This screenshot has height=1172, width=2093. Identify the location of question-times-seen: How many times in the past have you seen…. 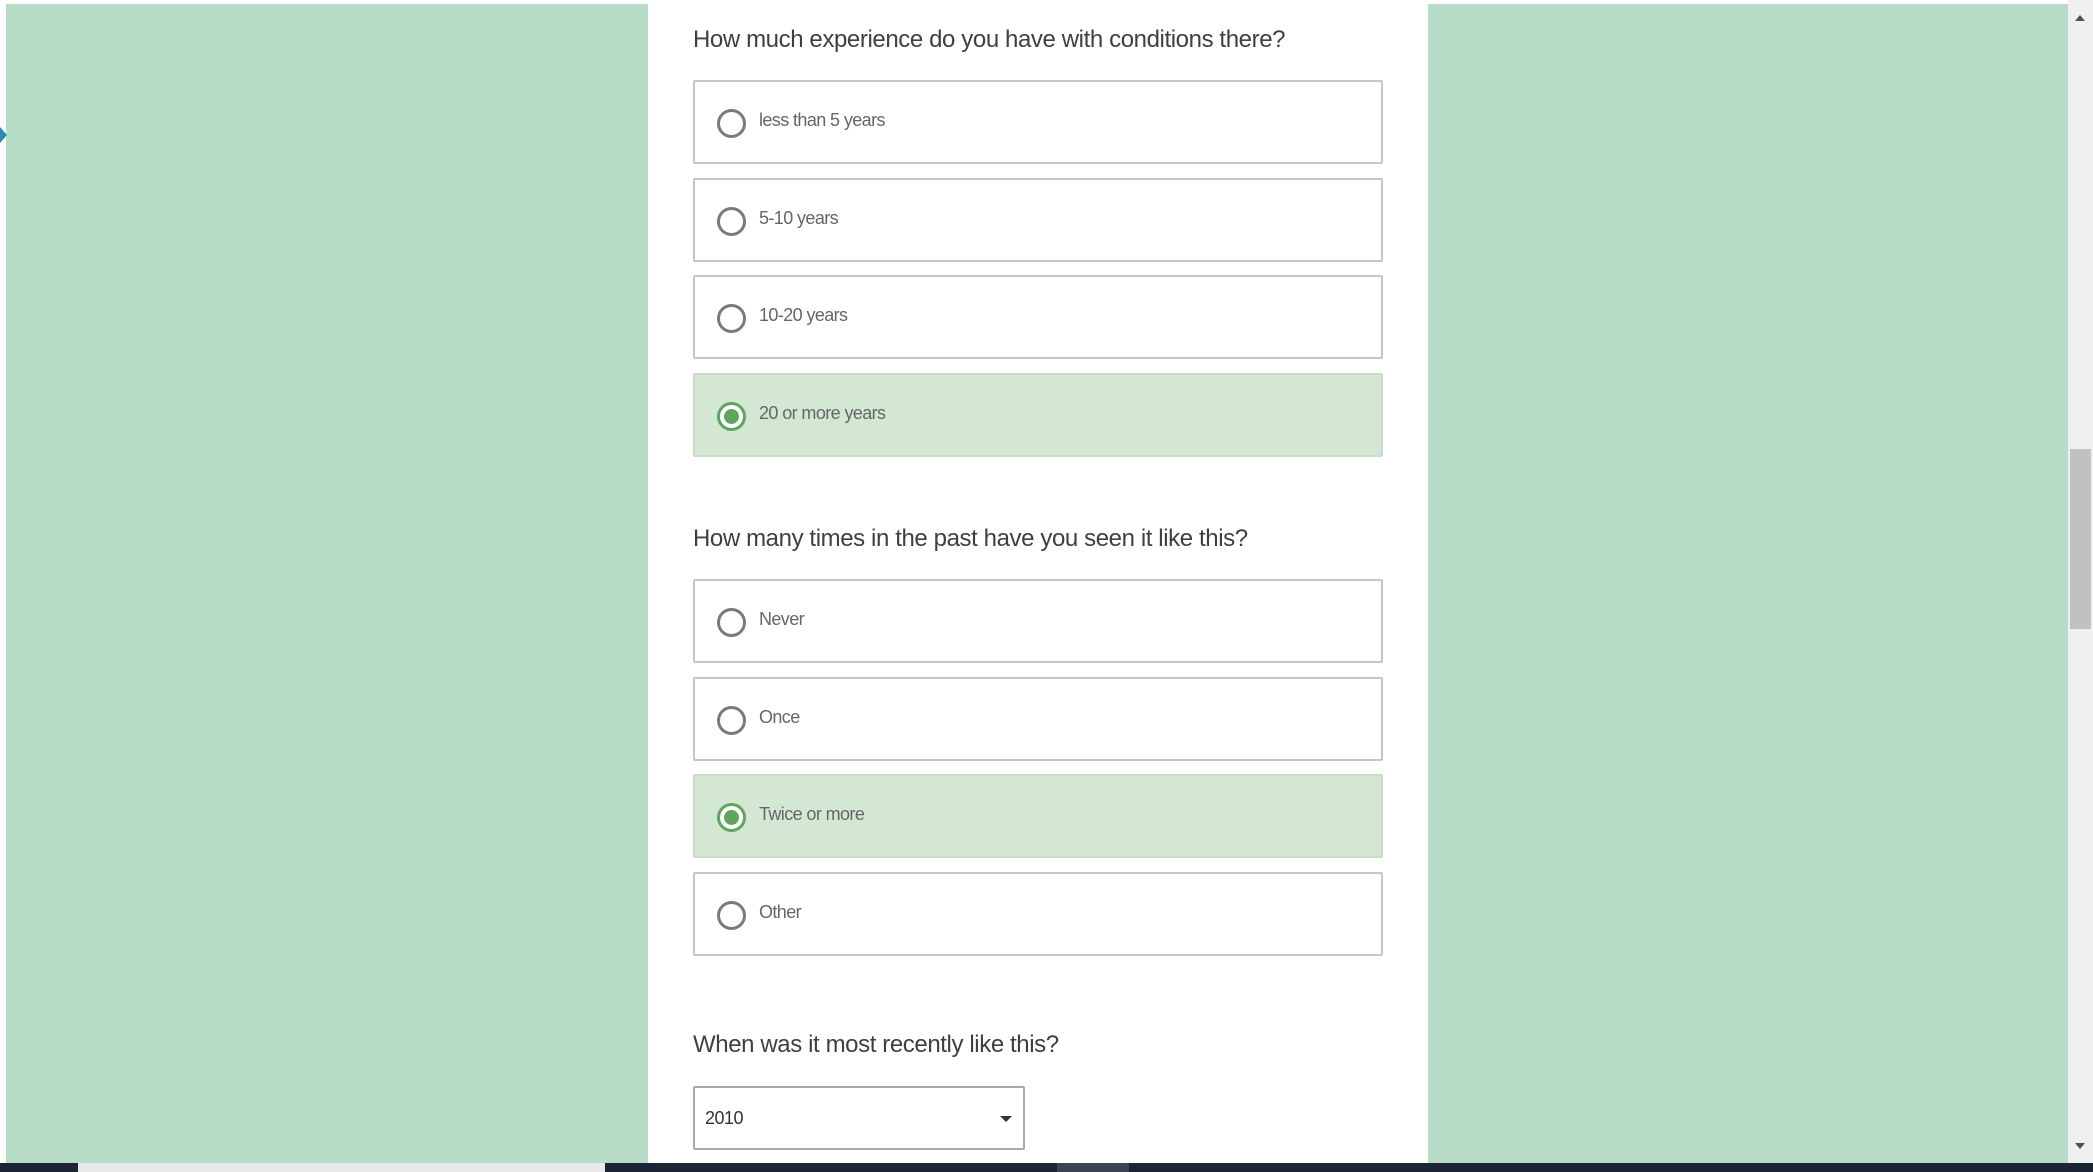
(970, 538).